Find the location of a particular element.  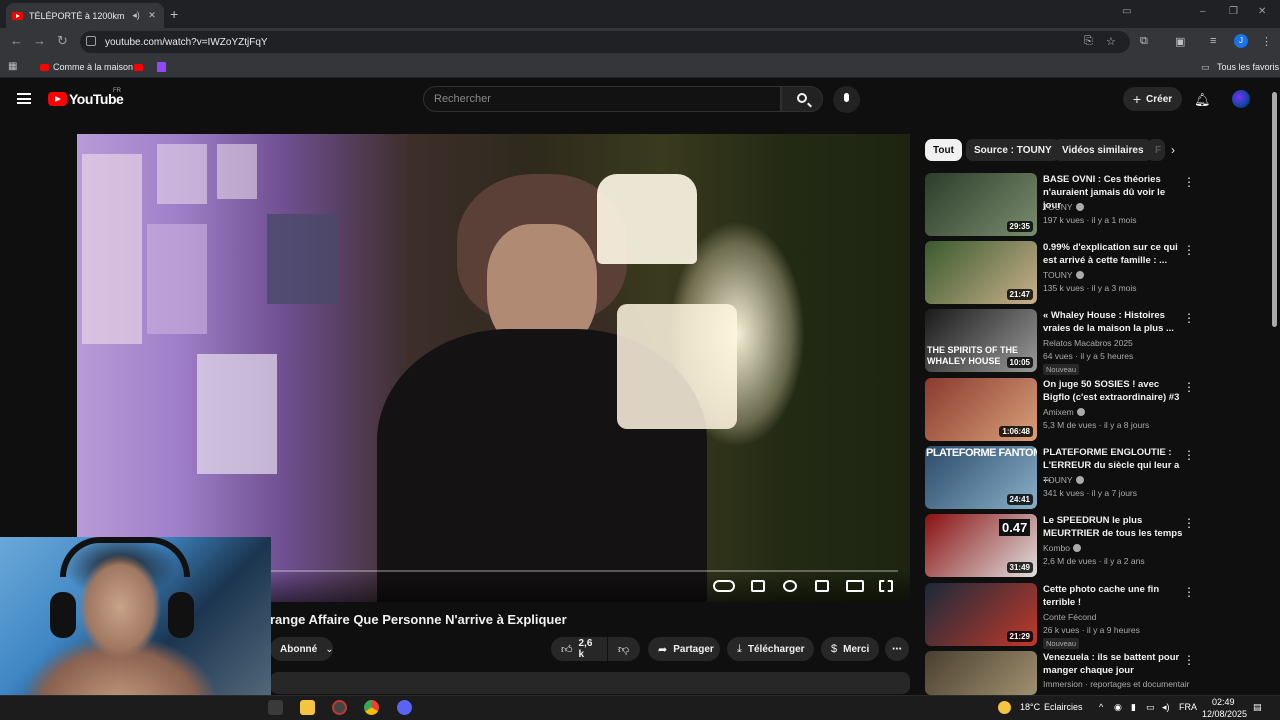

recommendation-thumbnail: 21:29 is located at coordinates (981, 614).